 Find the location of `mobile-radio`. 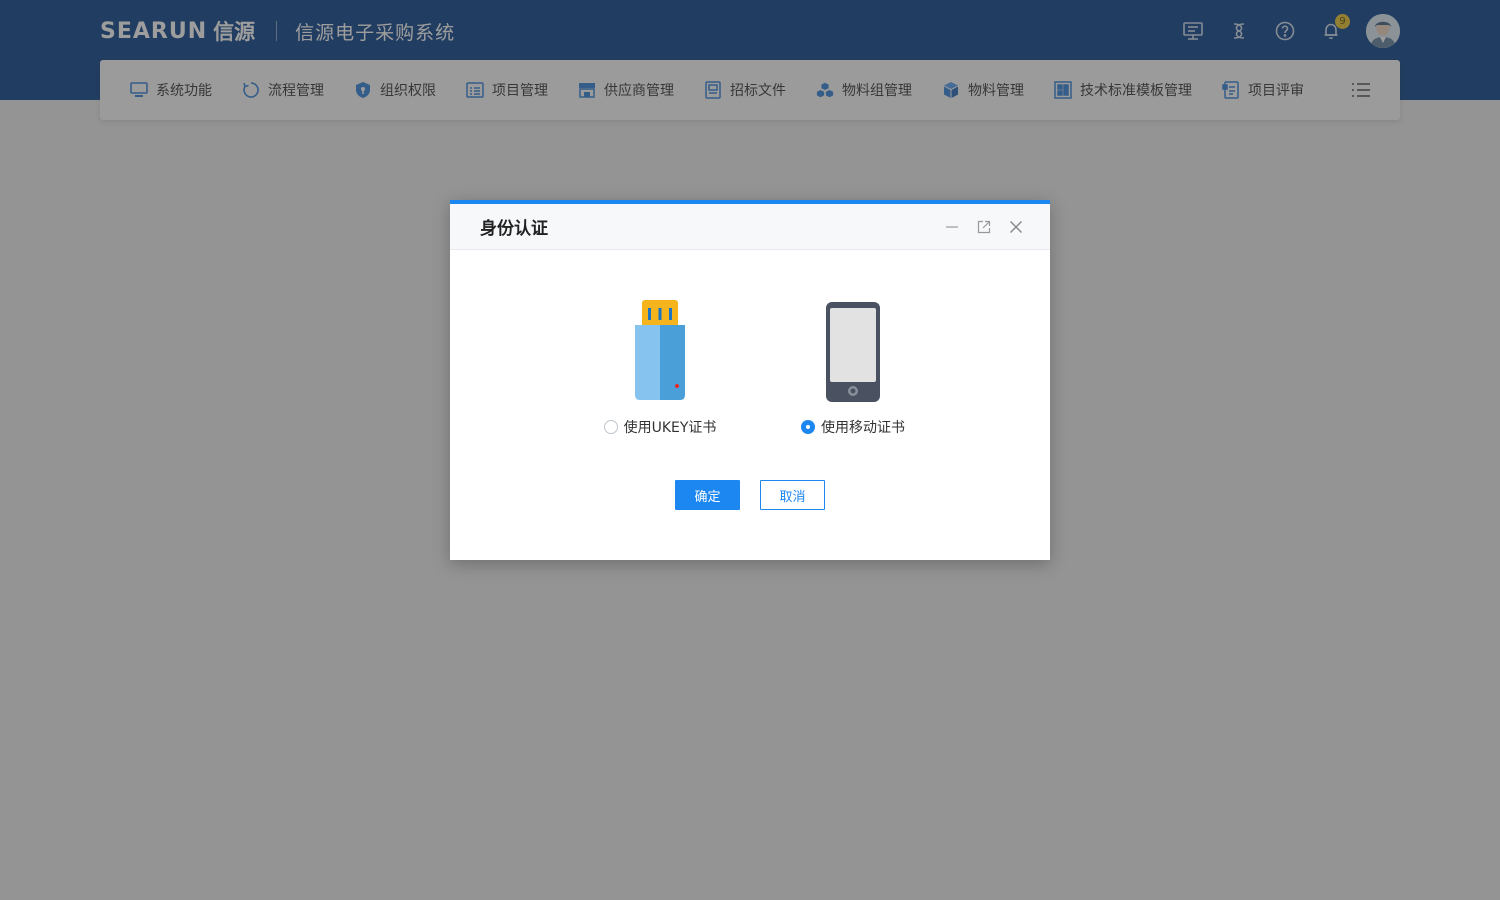

mobile-radio is located at coordinates (808, 427).